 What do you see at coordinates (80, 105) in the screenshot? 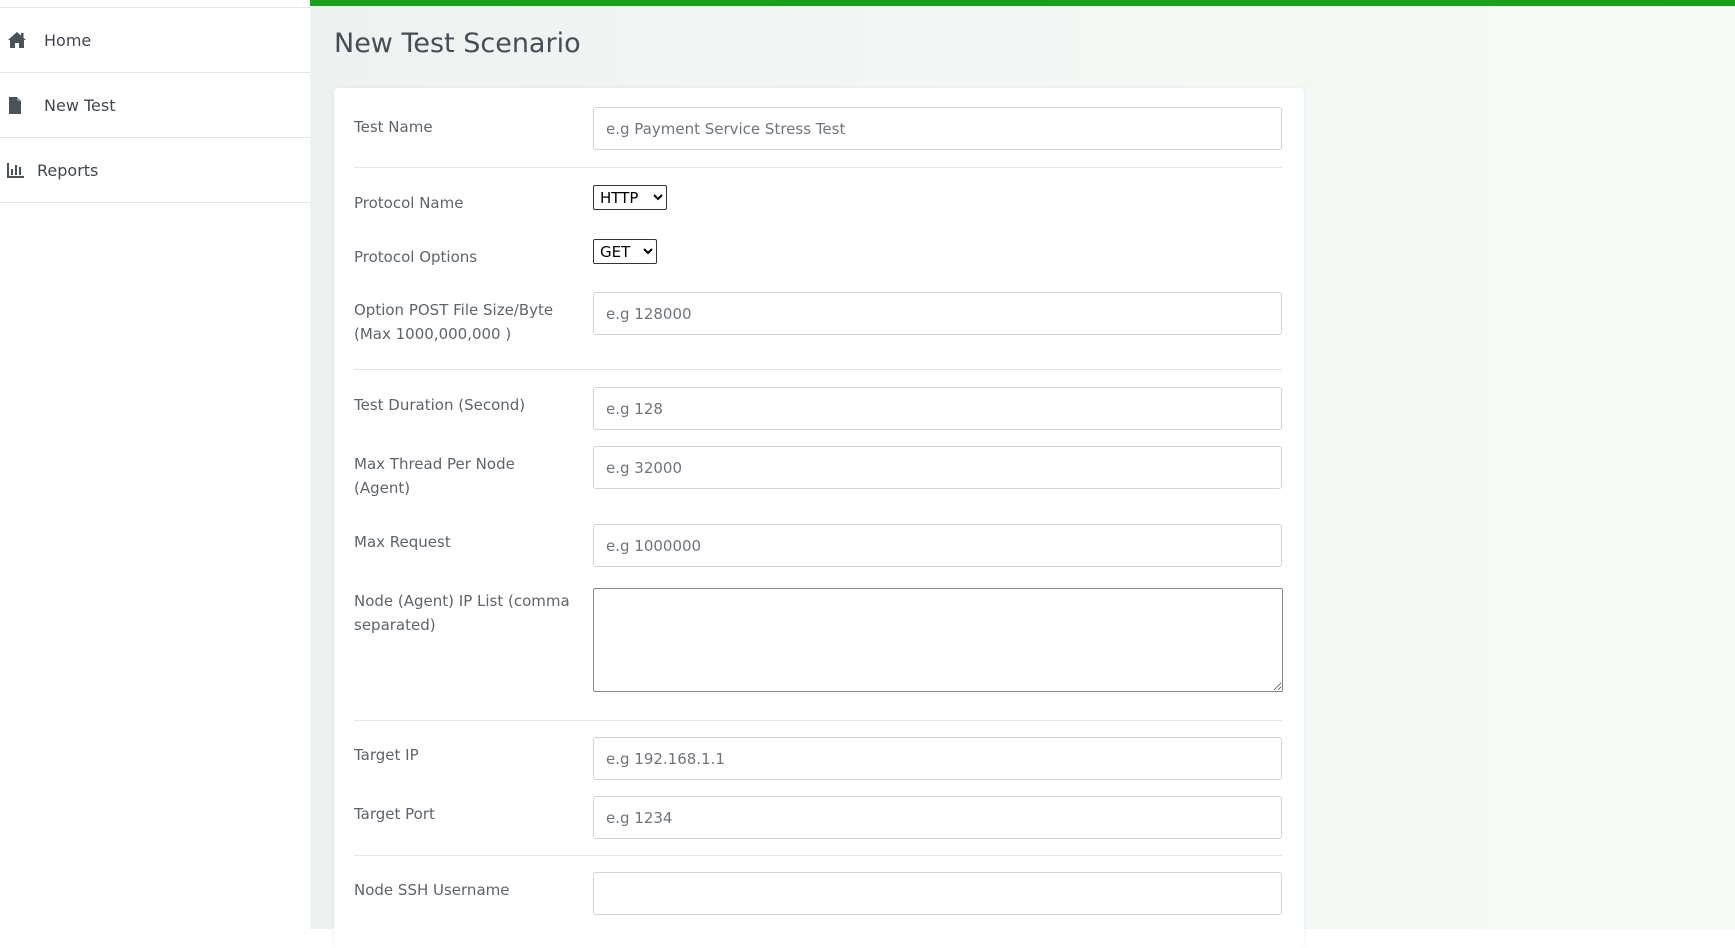
I see `sidebar-item-label: New Test` at bounding box center [80, 105].